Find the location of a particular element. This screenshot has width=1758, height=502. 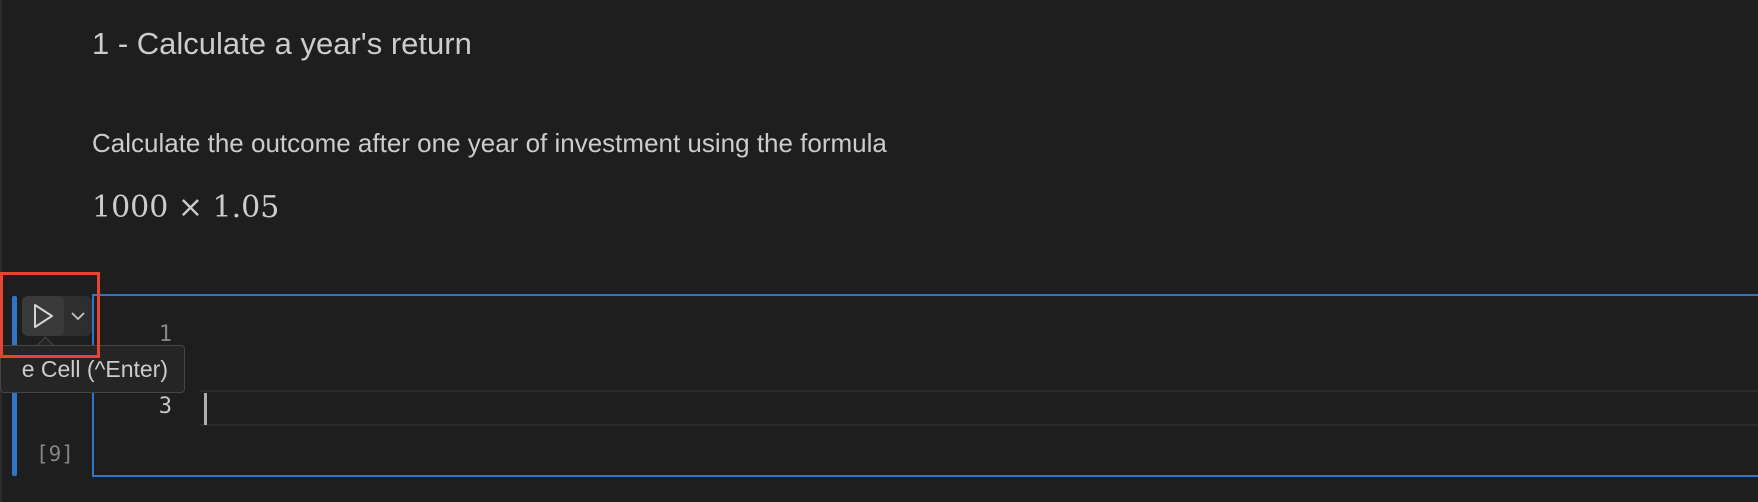

chevron-down-icon is located at coordinates (78, 316).